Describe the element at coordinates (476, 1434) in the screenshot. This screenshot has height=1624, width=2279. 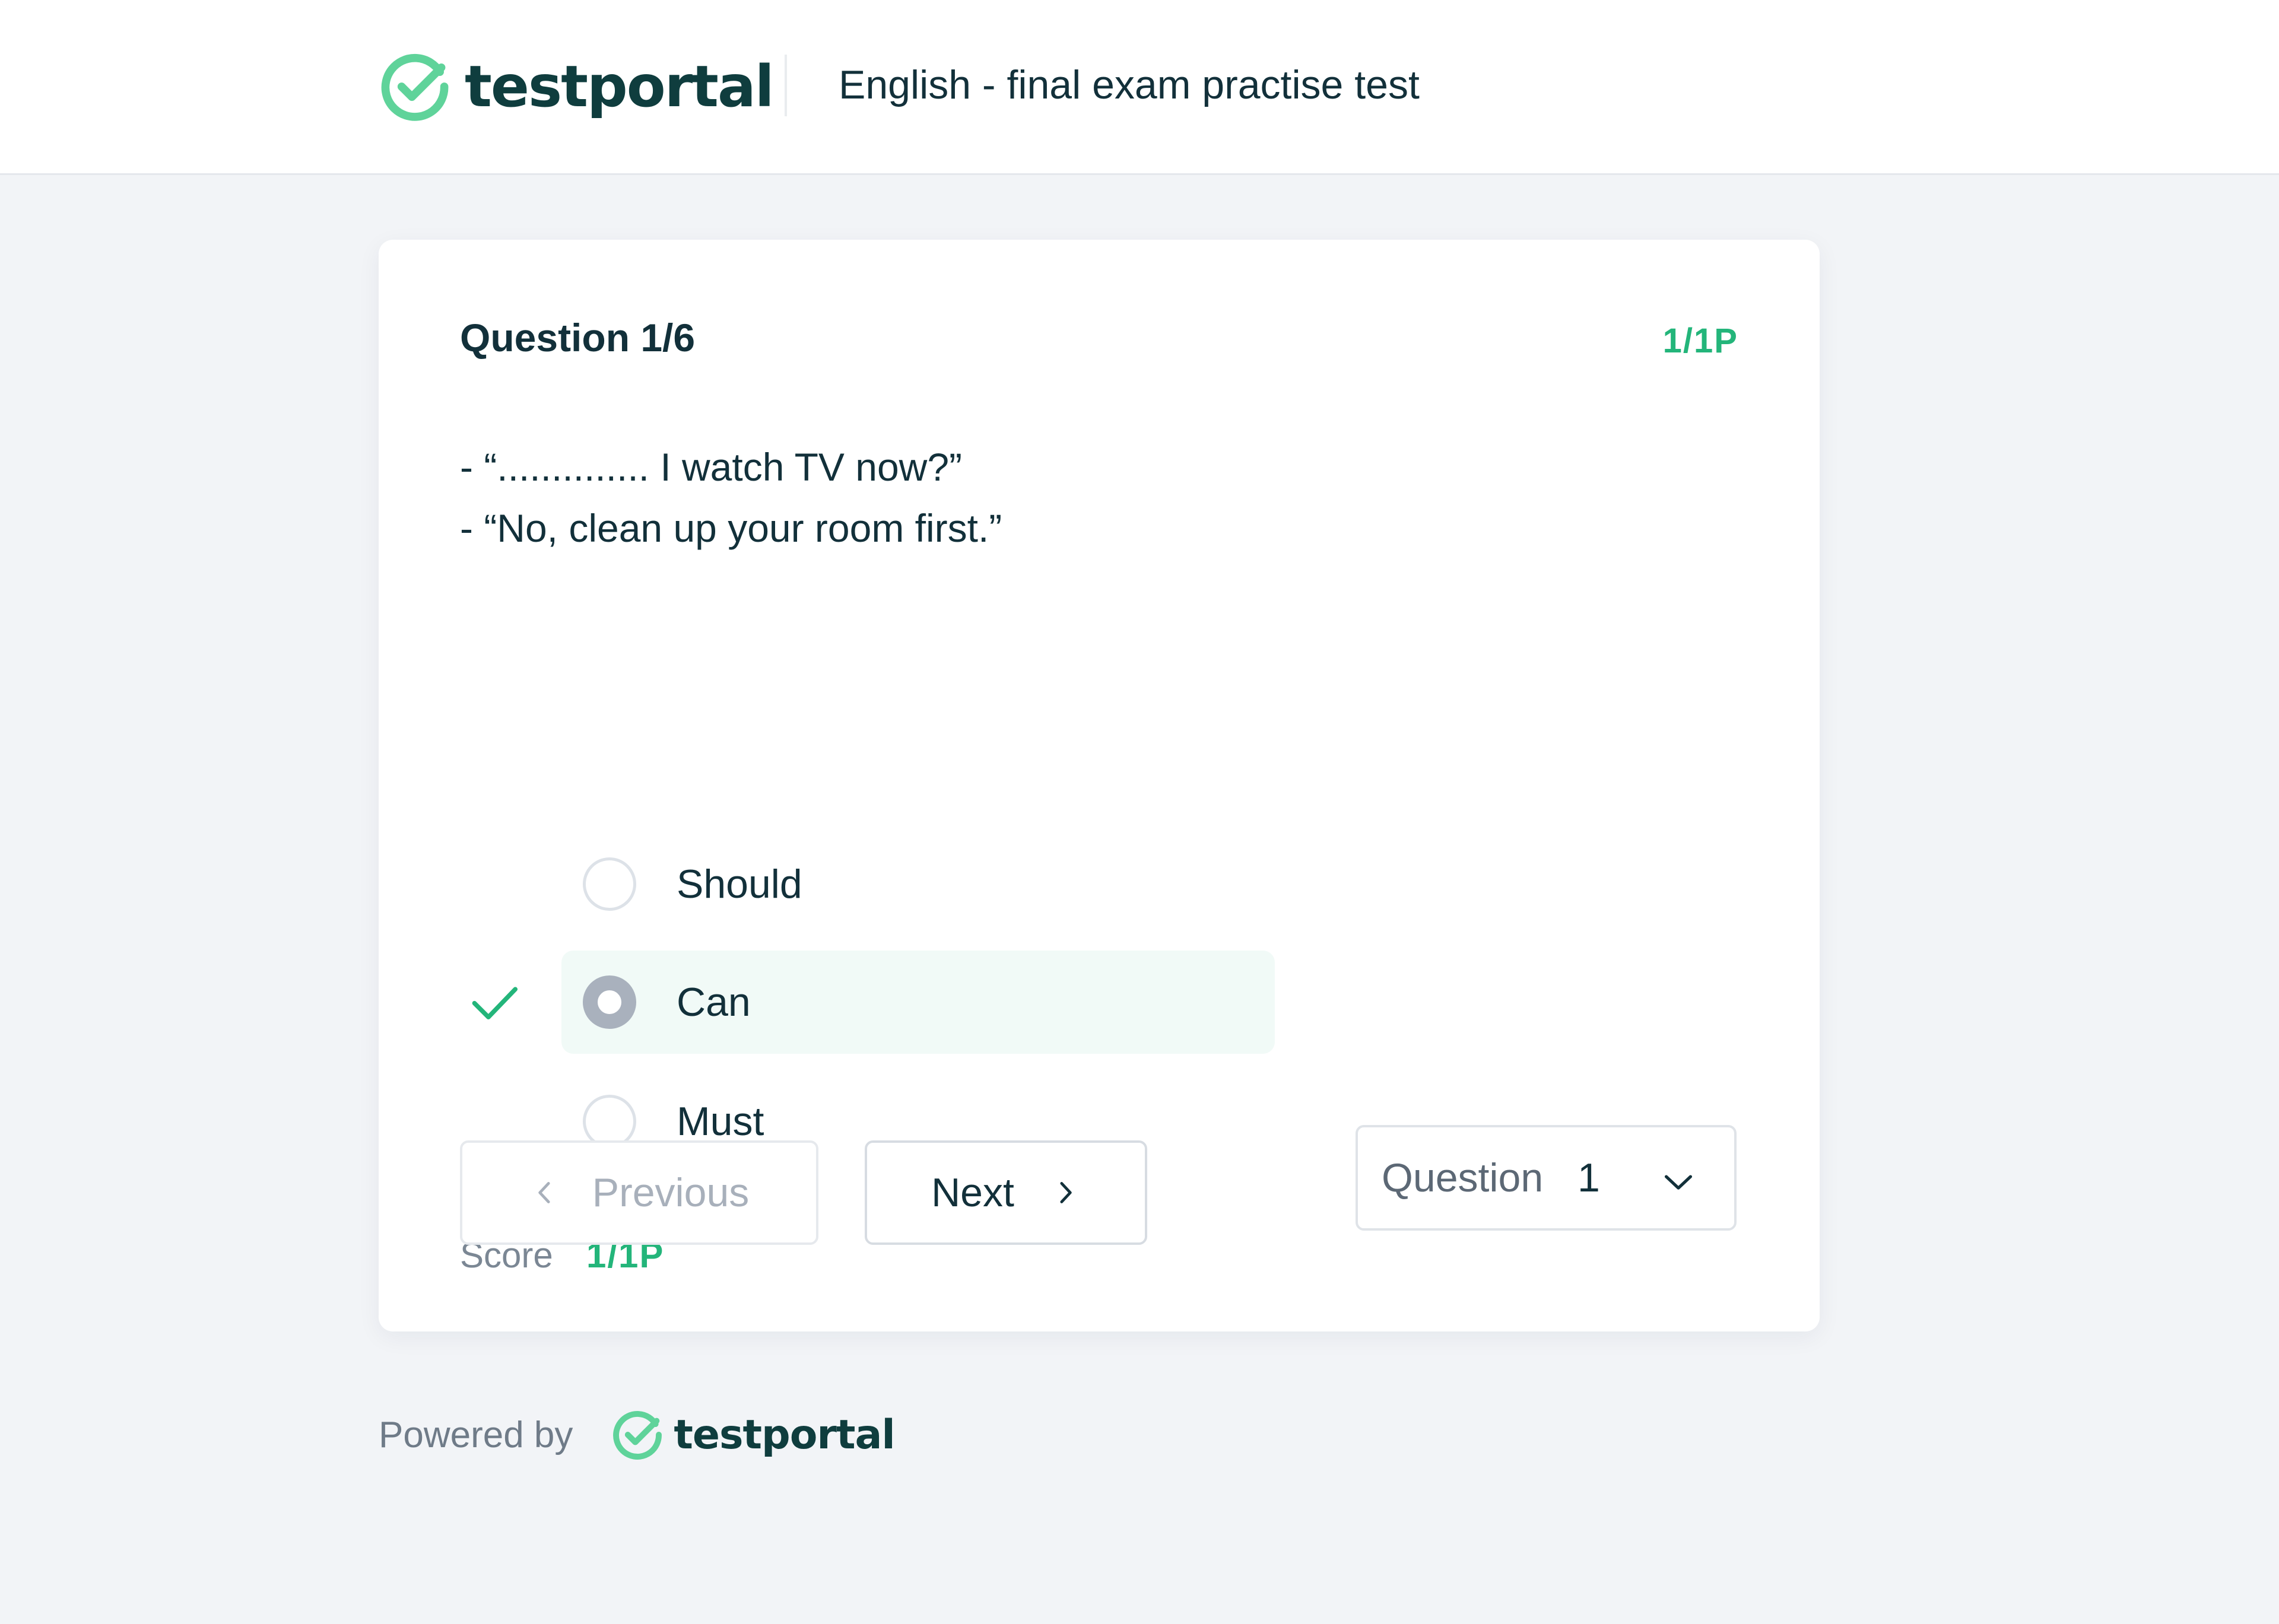
I see `powered-by-label: Powered by` at that location.